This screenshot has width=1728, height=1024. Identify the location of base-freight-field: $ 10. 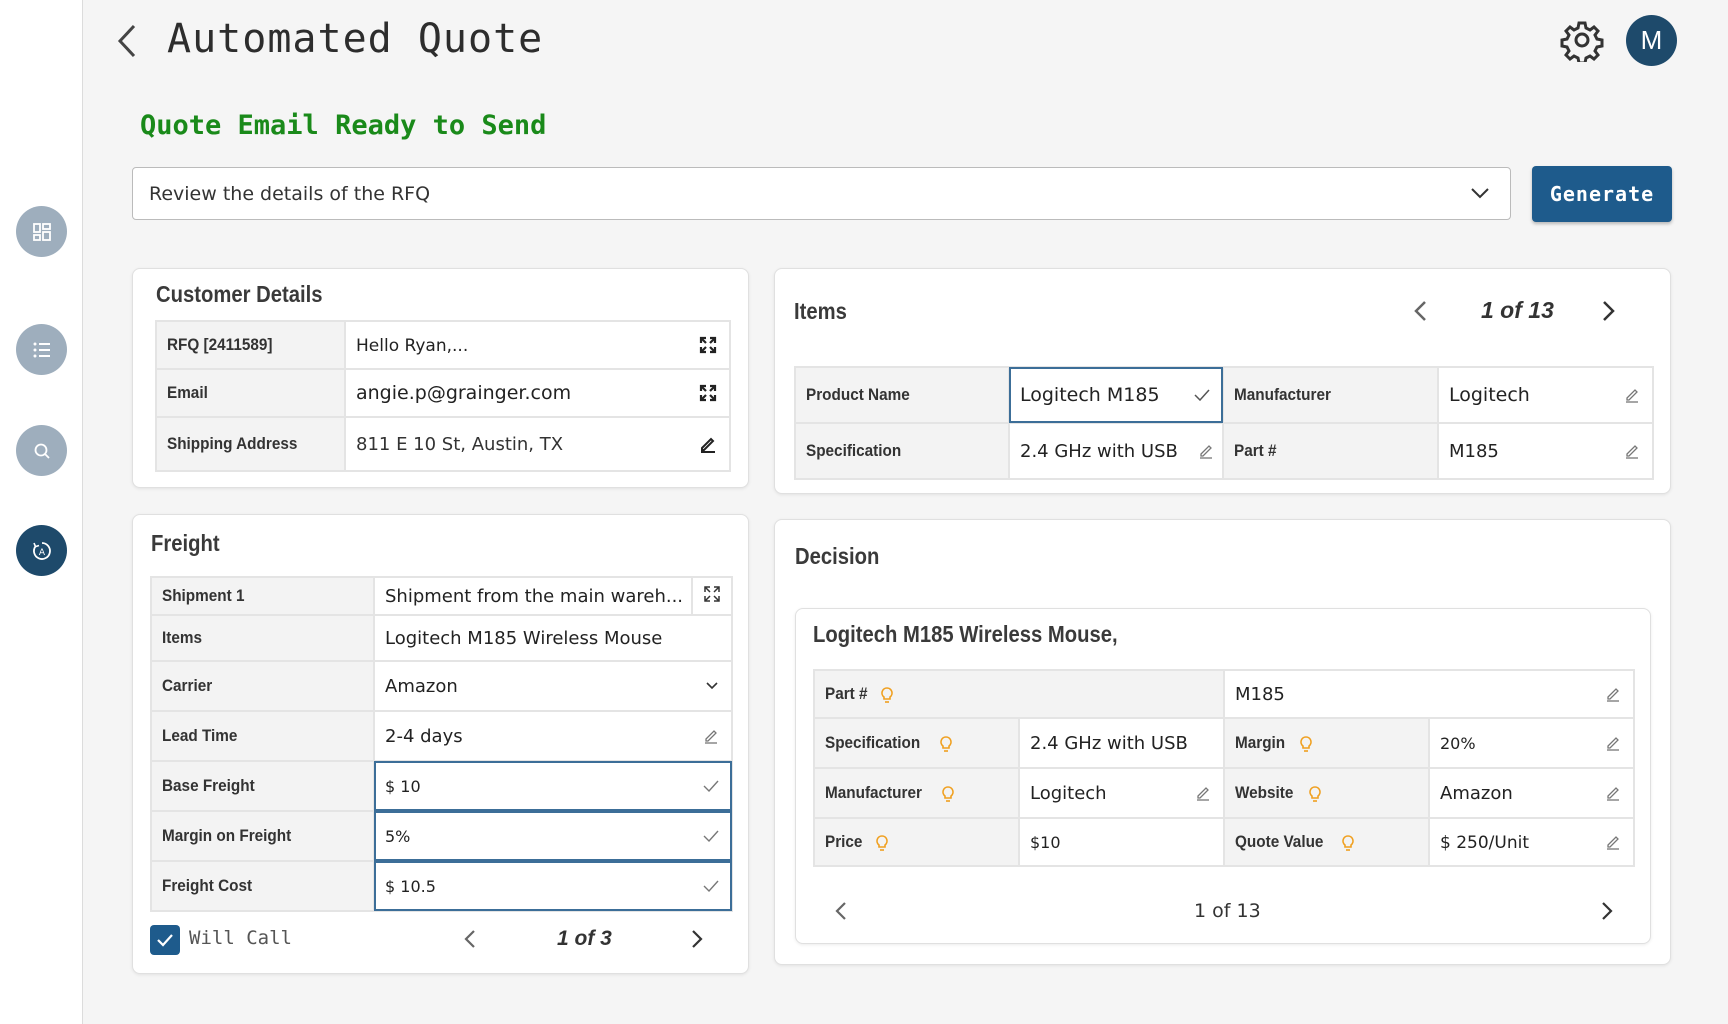
(553, 786).